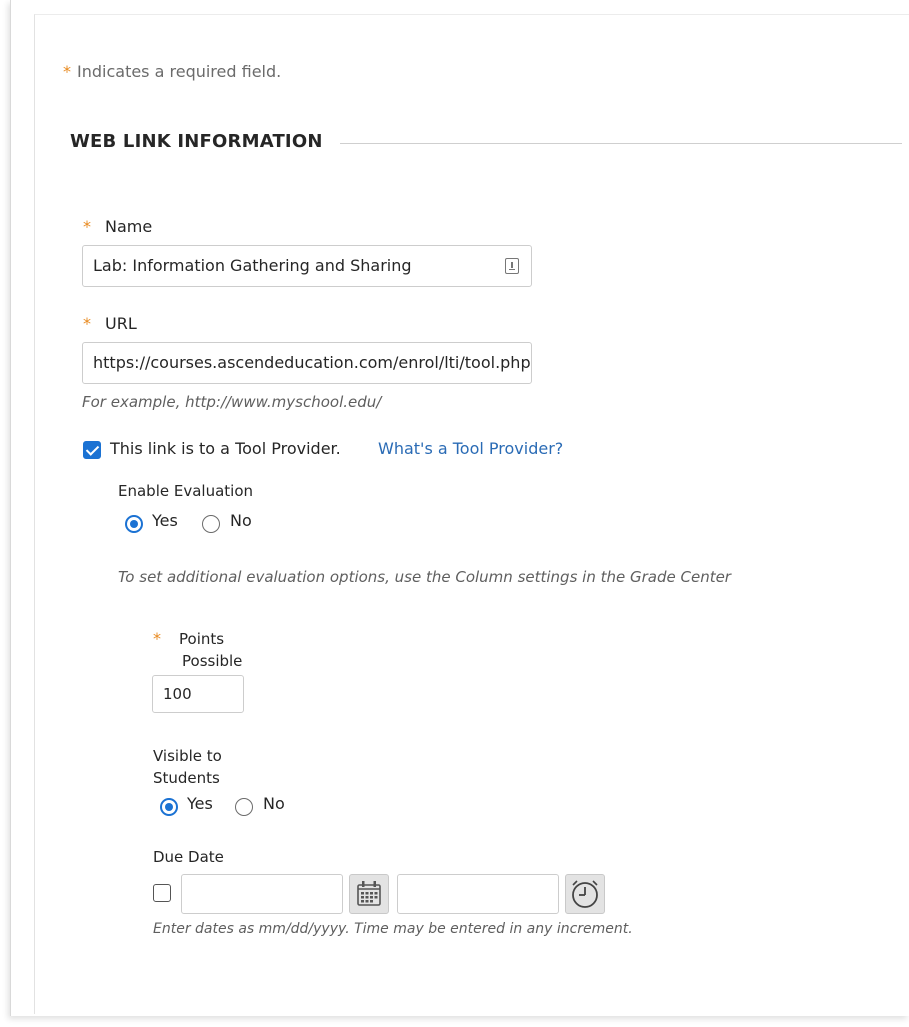 The height and width of the screenshot is (1027, 909). Describe the element at coordinates (92, 450) in the screenshot. I see `tool-provider-checkbox` at that location.